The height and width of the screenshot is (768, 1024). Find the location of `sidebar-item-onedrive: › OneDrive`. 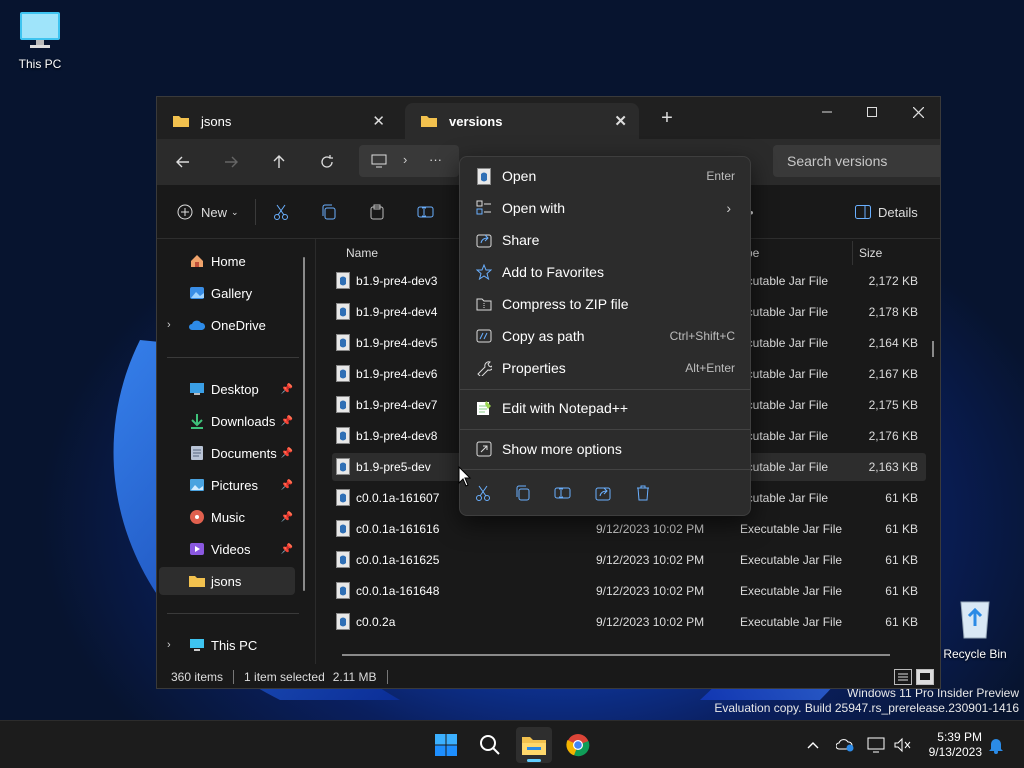

sidebar-item-onedrive: › OneDrive is located at coordinates (227, 325).